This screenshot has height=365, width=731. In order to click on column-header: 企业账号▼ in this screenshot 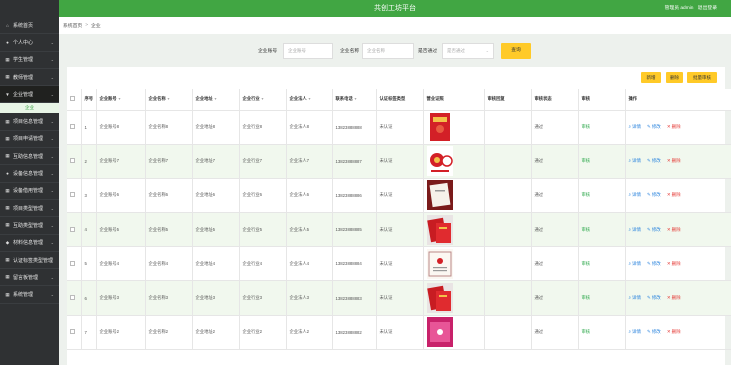, I will do `click(121, 100)`.